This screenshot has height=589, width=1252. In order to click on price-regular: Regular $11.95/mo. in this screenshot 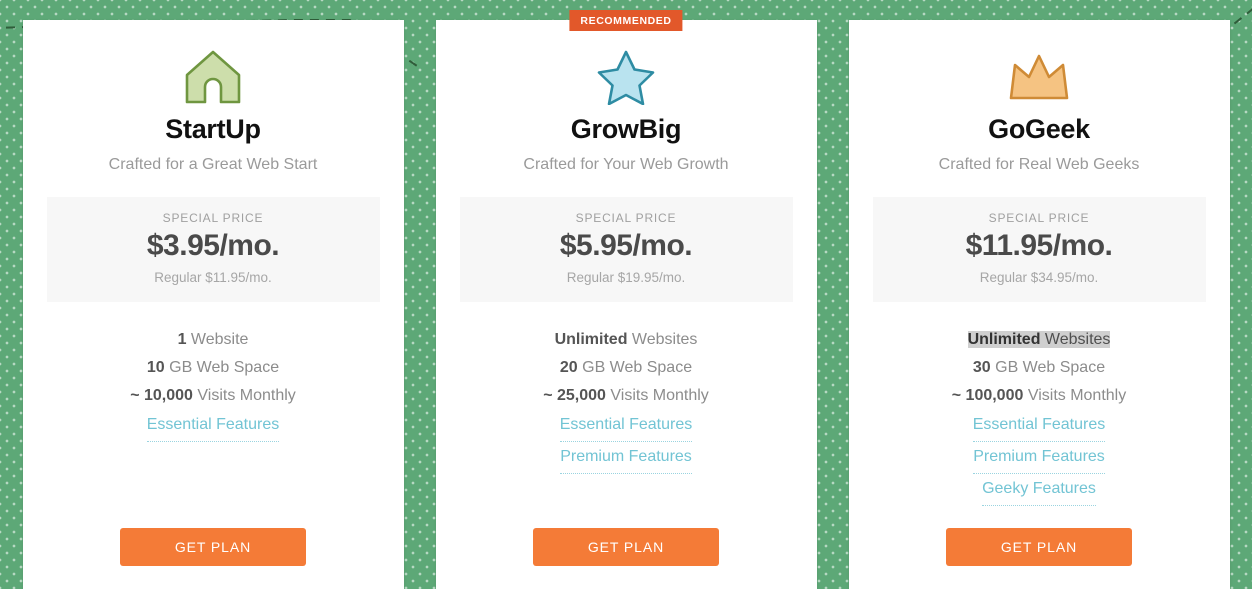, I will do `click(213, 277)`.